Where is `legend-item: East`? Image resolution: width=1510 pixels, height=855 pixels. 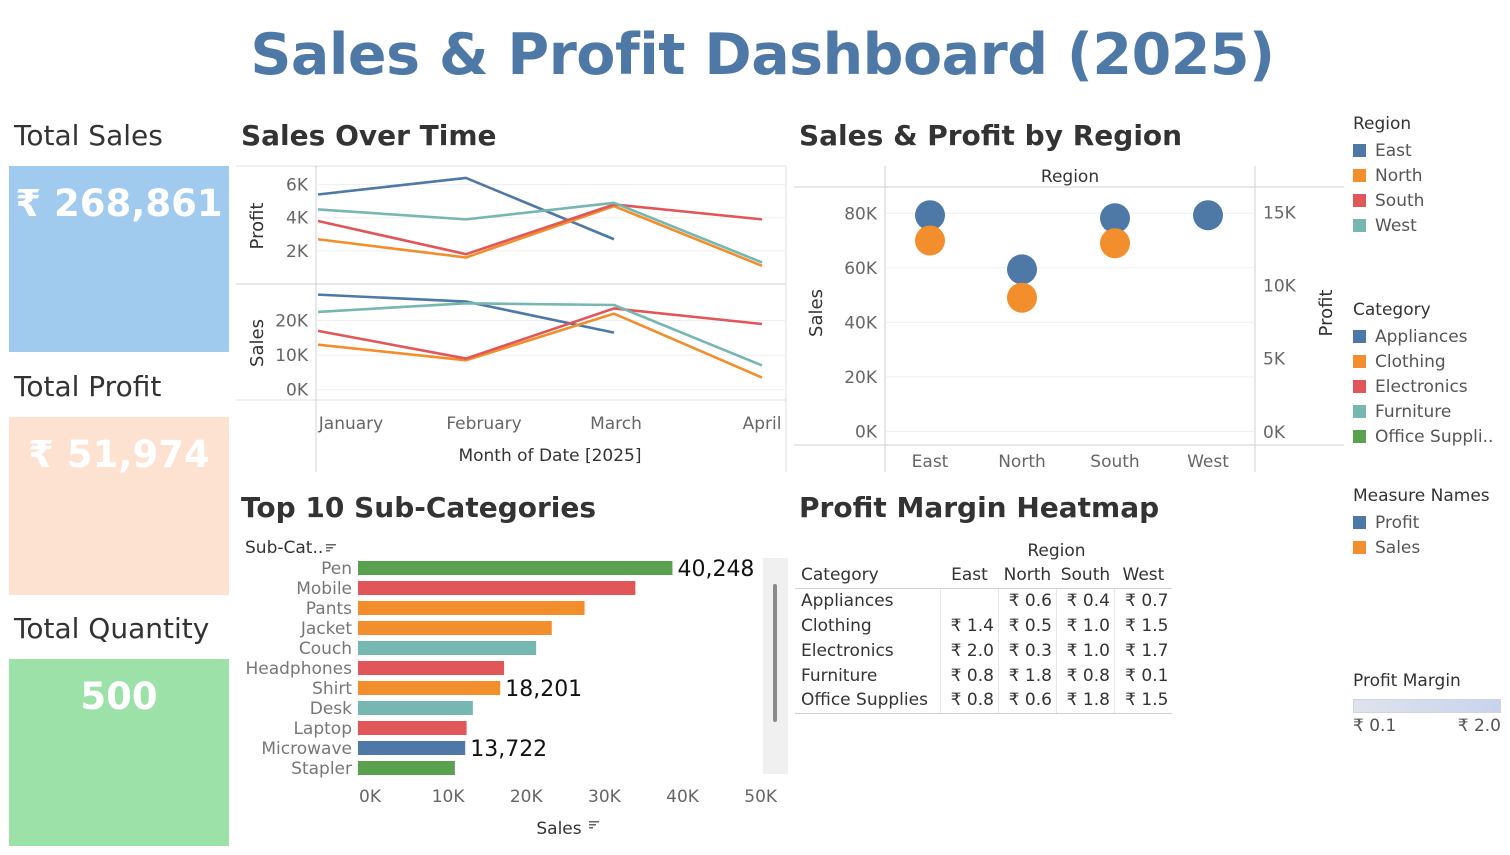 legend-item: East is located at coordinates (1388, 150).